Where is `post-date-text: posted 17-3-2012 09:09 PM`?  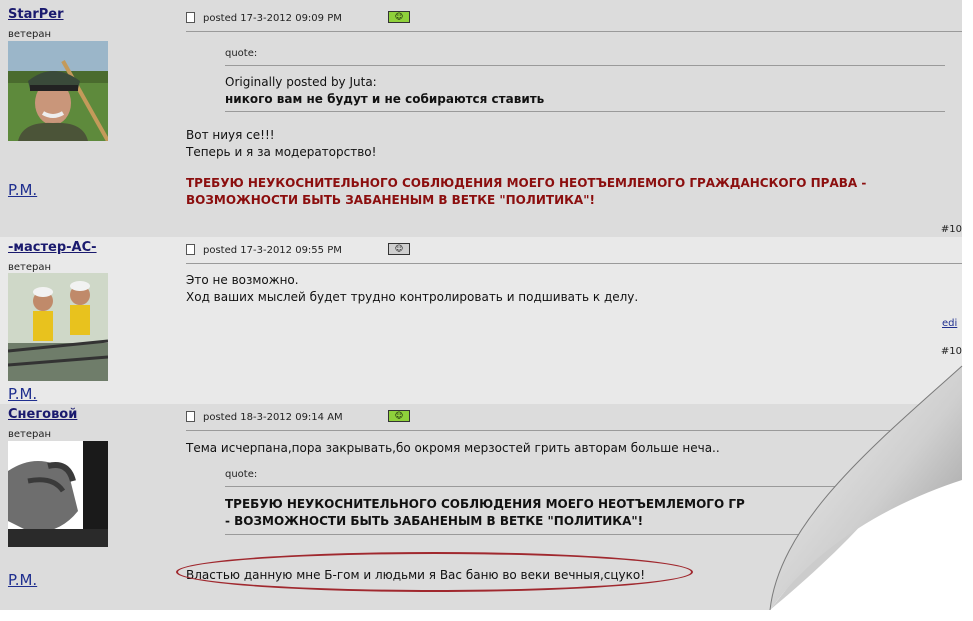 post-date-text: posted 17-3-2012 09:09 PM is located at coordinates (272, 18).